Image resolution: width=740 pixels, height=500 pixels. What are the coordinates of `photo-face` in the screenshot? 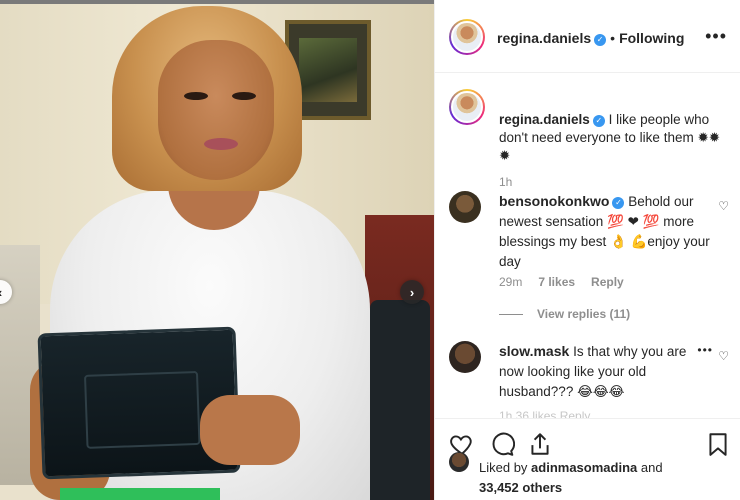 It's located at (216, 110).